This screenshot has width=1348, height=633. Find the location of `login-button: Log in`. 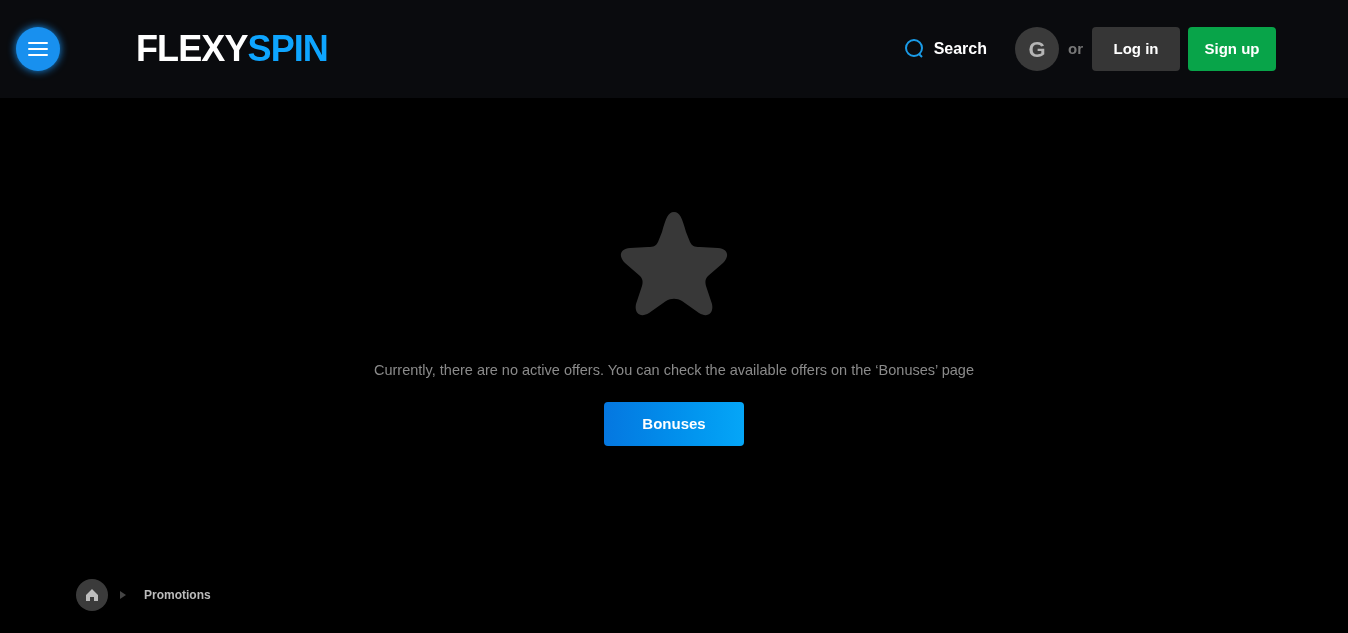

login-button: Log in is located at coordinates (1136, 49).